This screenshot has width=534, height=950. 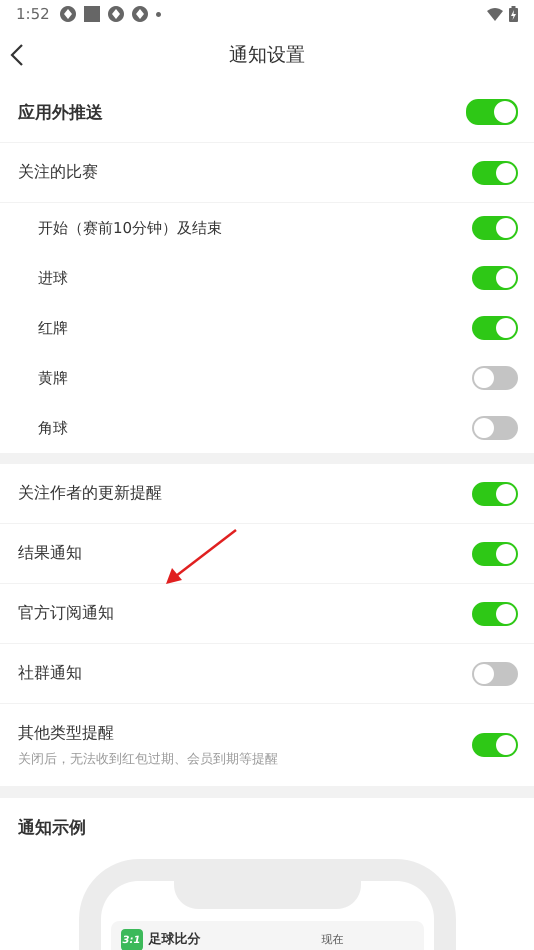 What do you see at coordinates (131, 939) in the screenshot?
I see `app-badge: 3:1` at bounding box center [131, 939].